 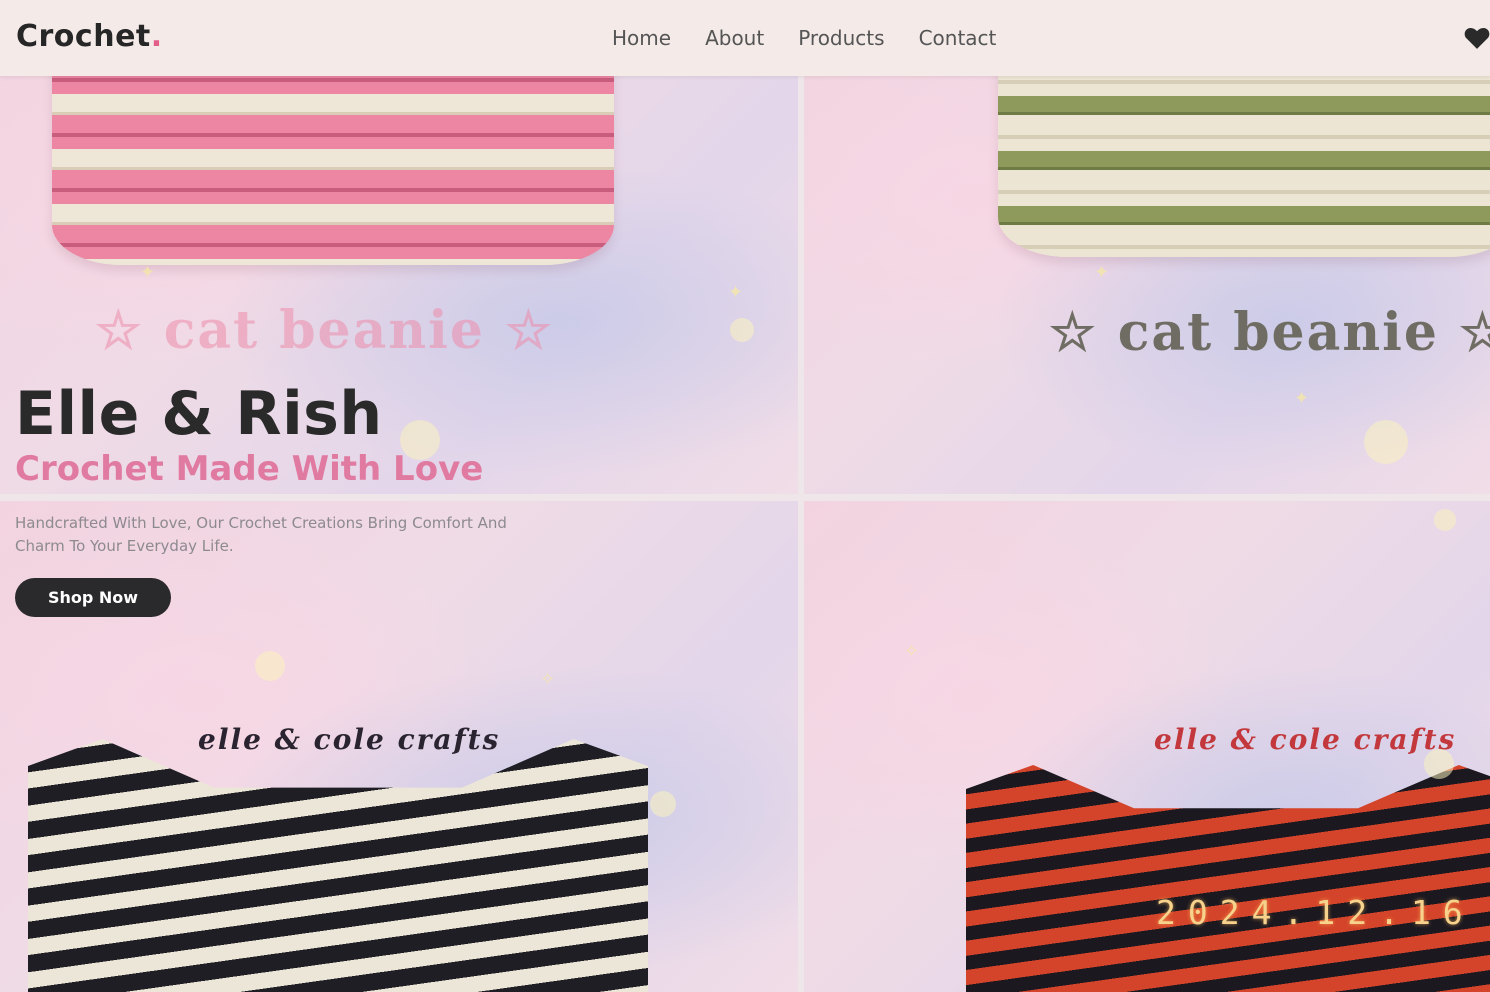 What do you see at coordinates (841, 38) in the screenshot?
I see `nav-link-products: Products` at bounding box center [841, 38].